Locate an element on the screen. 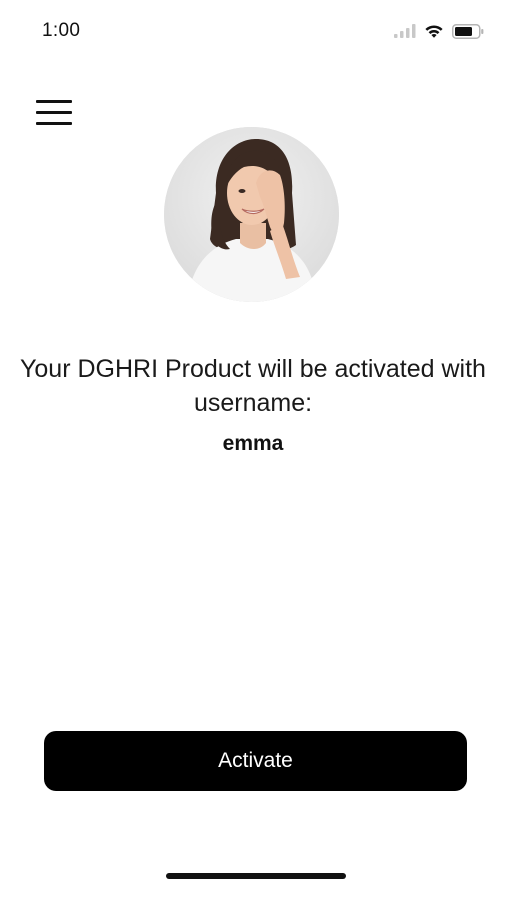  status-time: 1:00 is located at coordinates (61, 30).